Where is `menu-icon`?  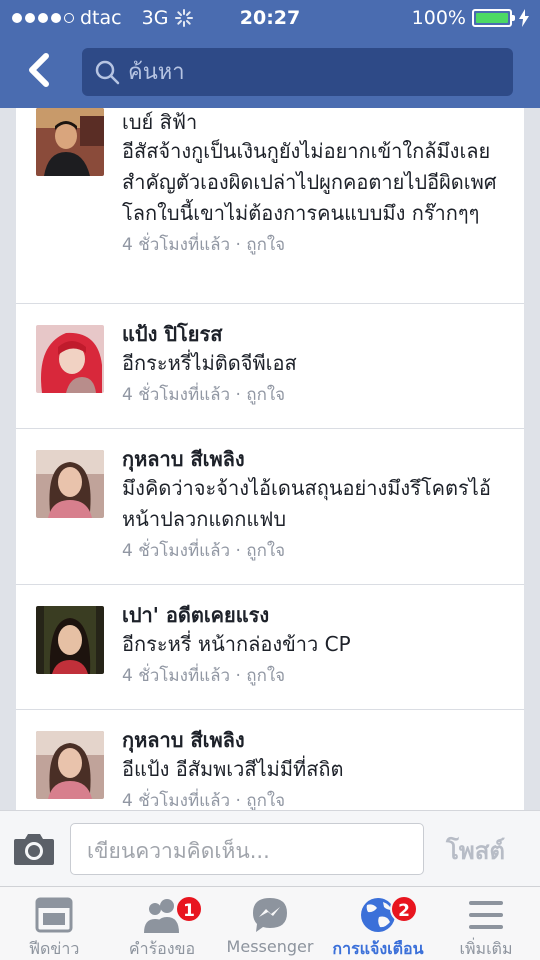 menu-icon is located at coordinates (486, 915).